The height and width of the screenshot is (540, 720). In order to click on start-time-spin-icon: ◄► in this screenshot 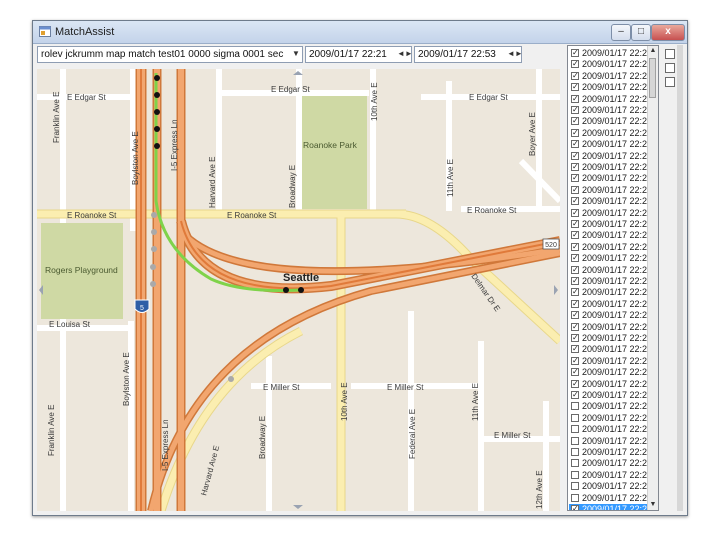, I will do `click(405, 53)`.